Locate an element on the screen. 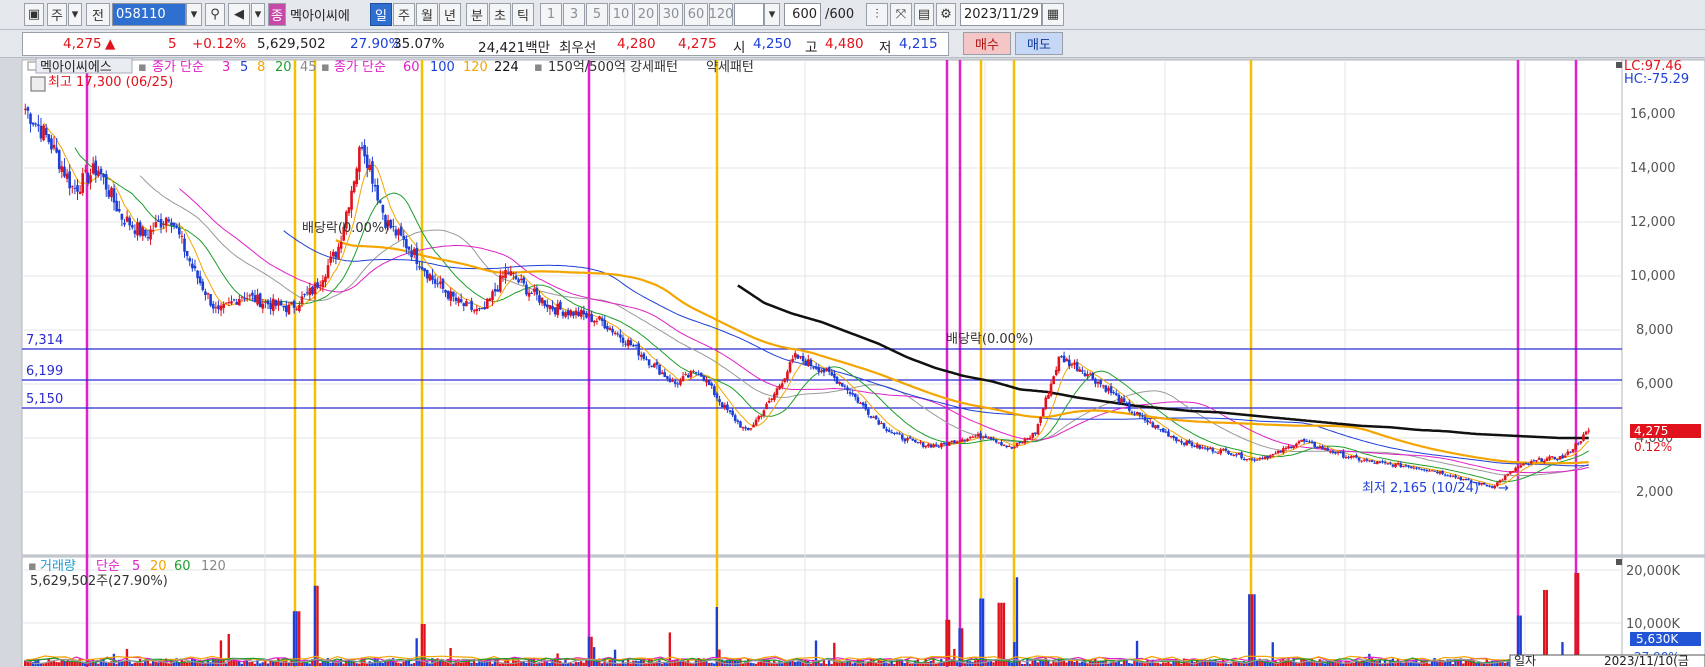  period-button: 주 is located at coordinates (57, 14).